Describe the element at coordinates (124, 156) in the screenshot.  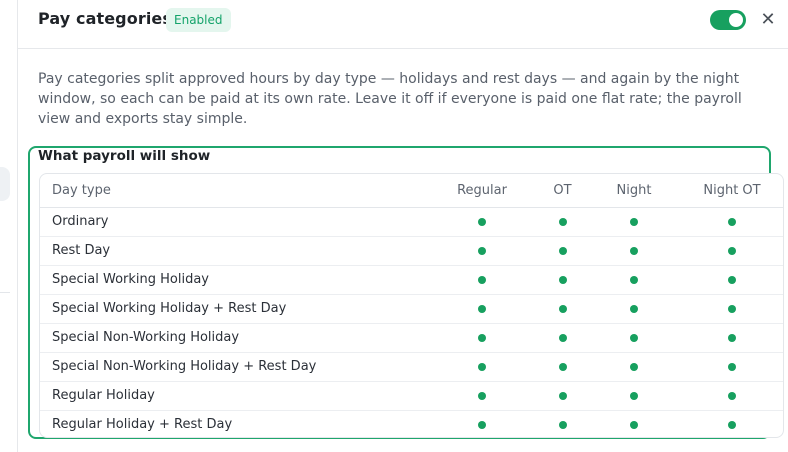
I see `preview-title: What payroll will show` at that location.